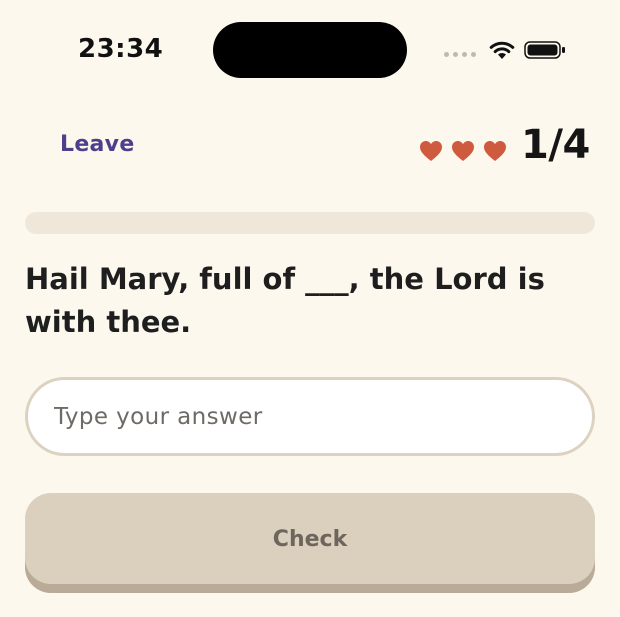  What do you see at coordinates (310, 223) in the screenshot?
I see `progress-bar` at bounding box center [310, 223].